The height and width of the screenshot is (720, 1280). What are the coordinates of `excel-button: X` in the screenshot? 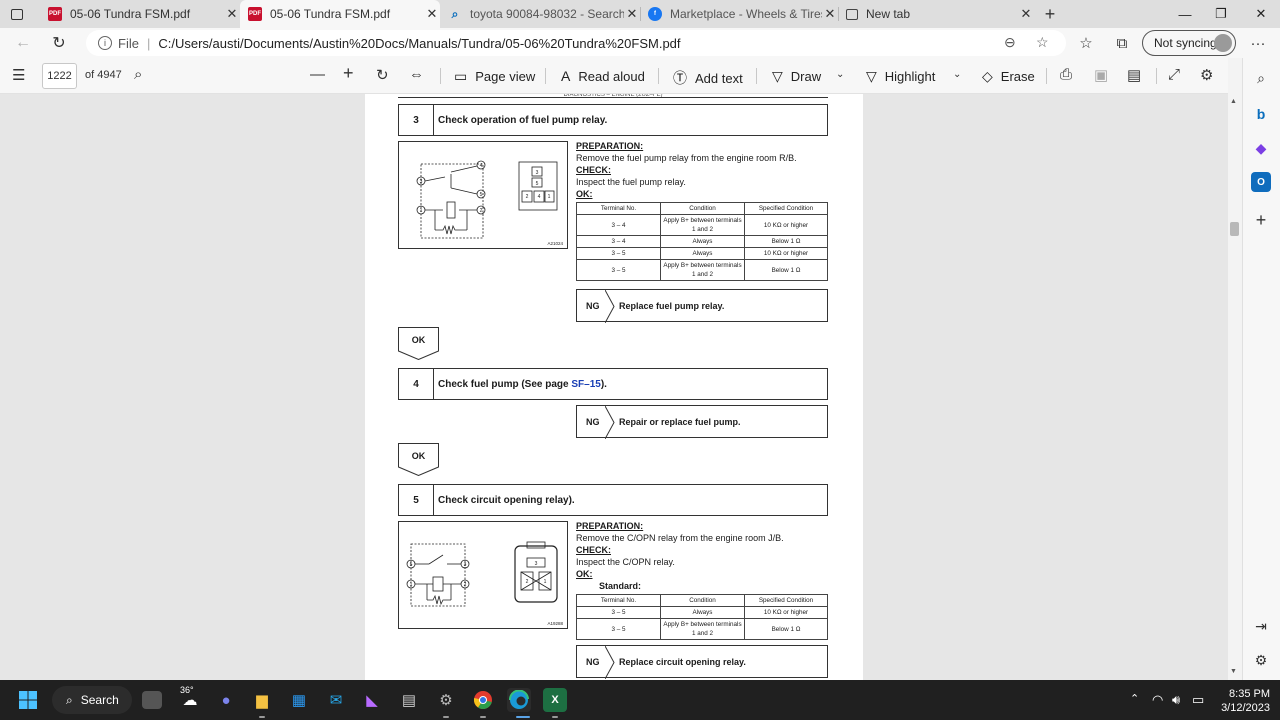 It's located at (555, 700).